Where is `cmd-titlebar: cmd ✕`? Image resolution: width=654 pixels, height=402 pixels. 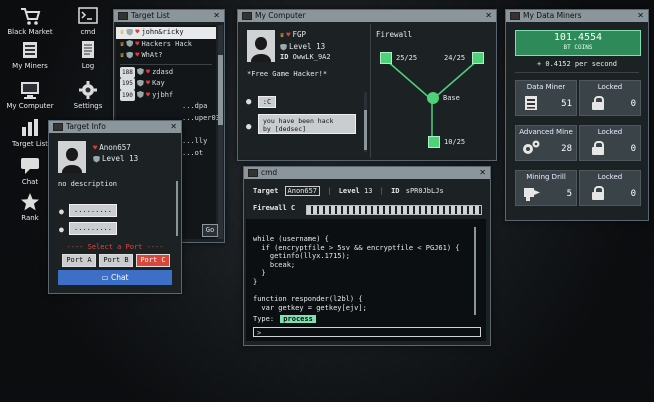
cmd-titlebar: cmd ✕ is located at coordinates (367, 173).